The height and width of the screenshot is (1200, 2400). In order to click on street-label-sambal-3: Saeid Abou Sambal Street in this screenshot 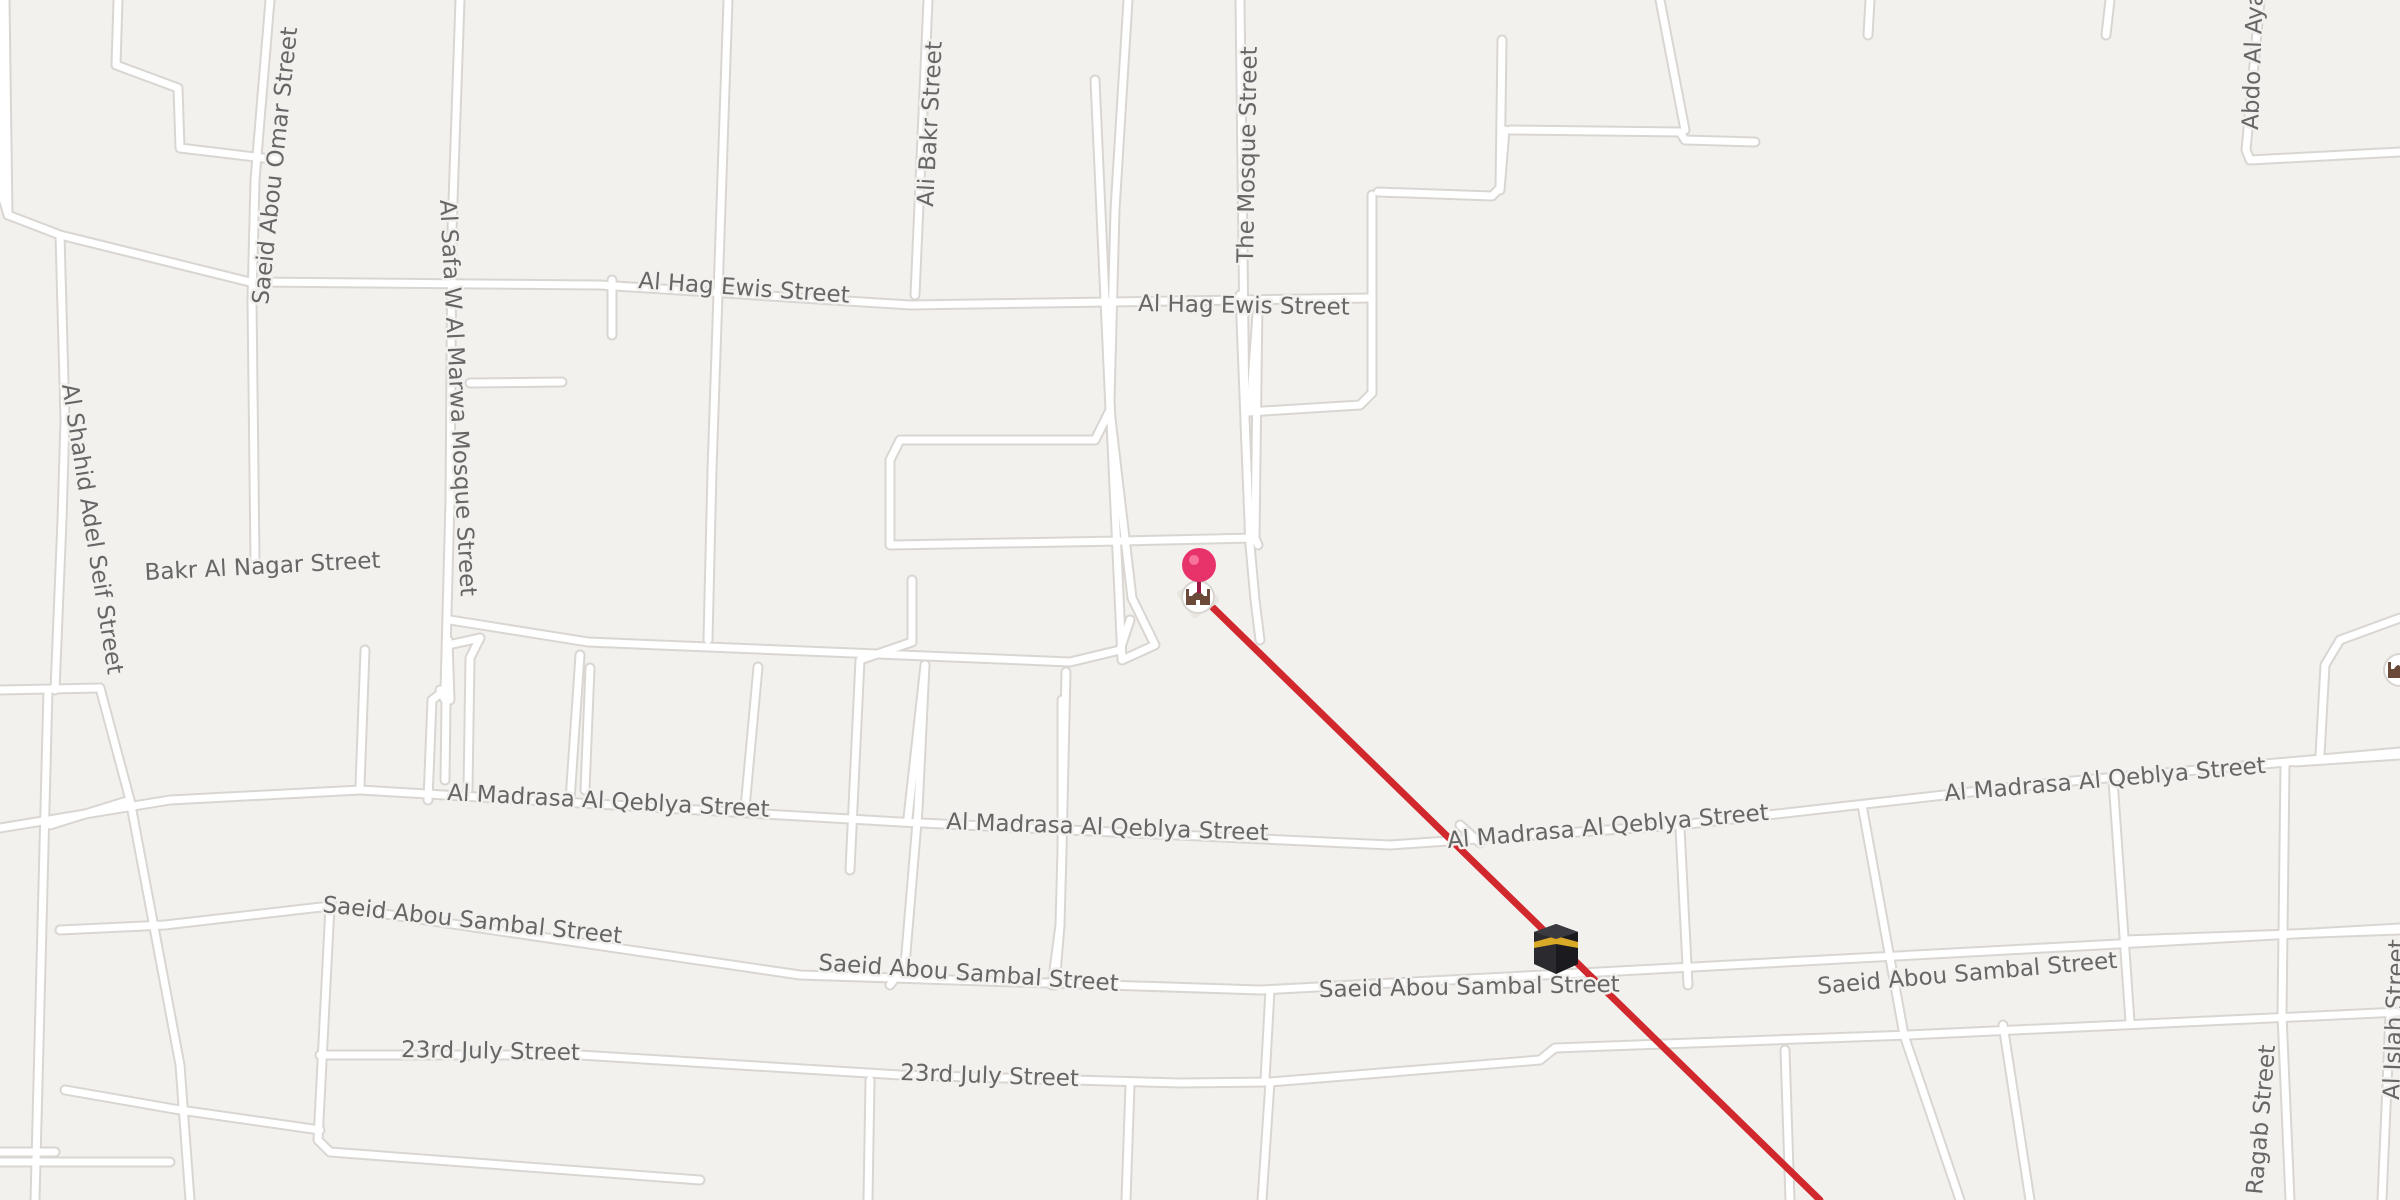, I will do `click(1469, 987)`.